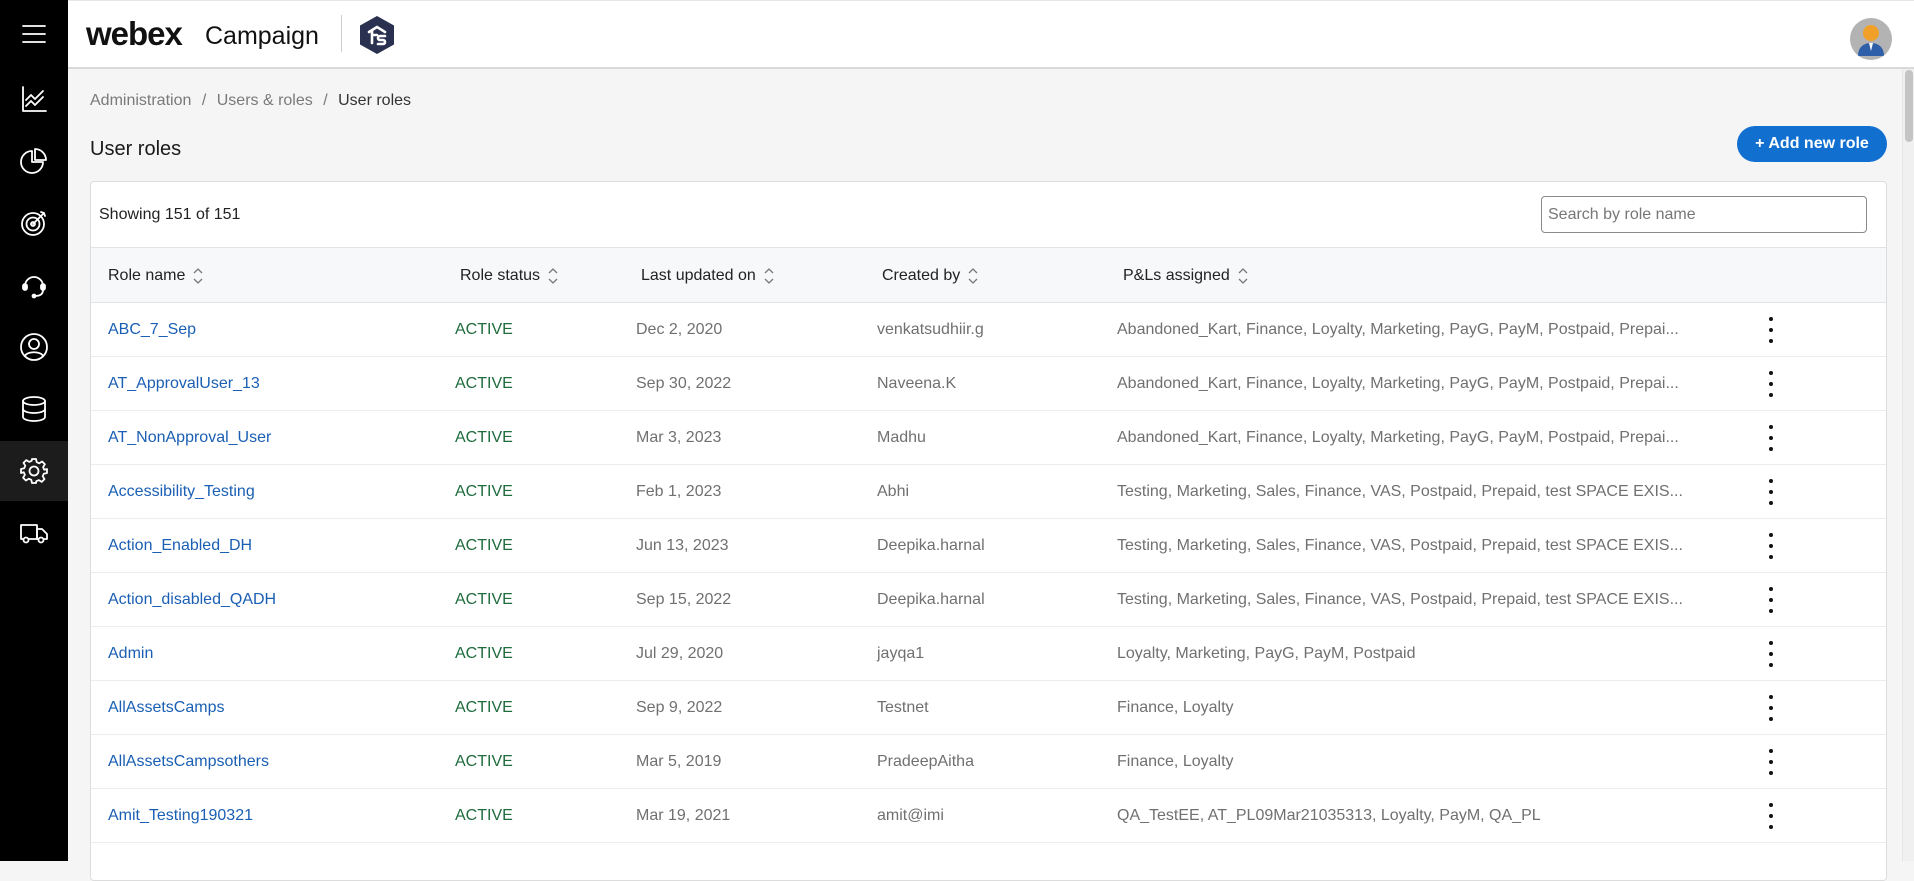 The image size is (1914, 881). Describe the element at coordinates (140, 100) in the screenshot. I see `breadcrumb-administration: Administration` at that location.